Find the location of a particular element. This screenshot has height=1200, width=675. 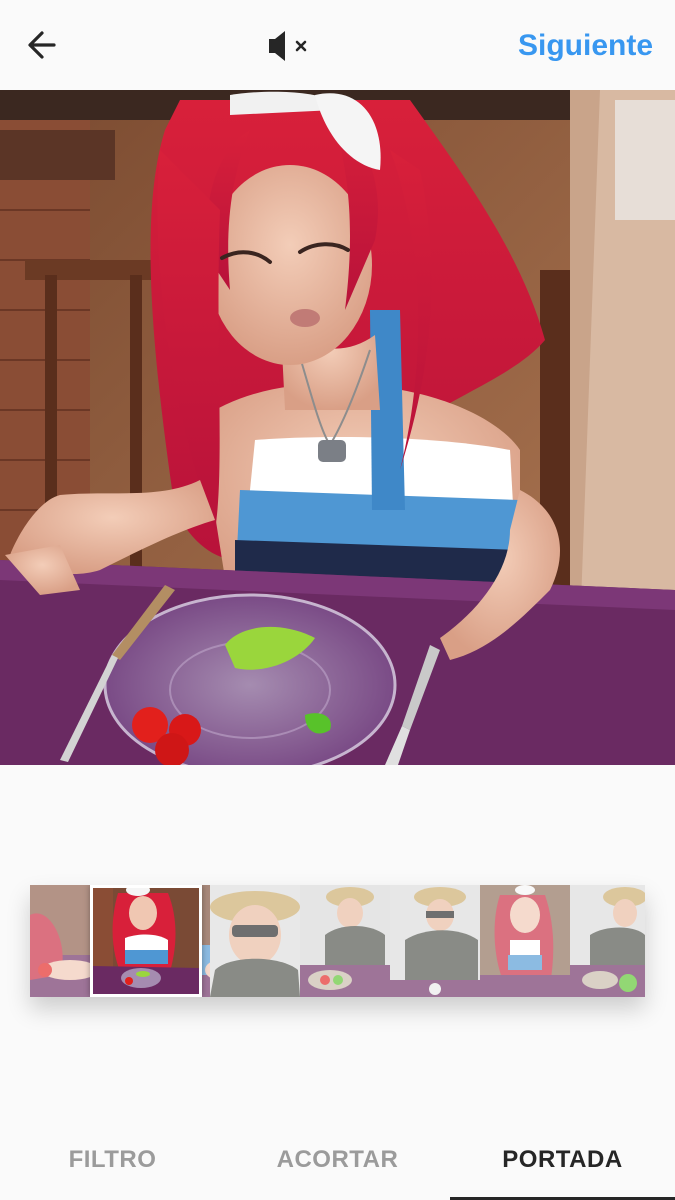

bottom-tabs: FILTRO ACORTAR PORTADA is located at coordinates (337, 1160).